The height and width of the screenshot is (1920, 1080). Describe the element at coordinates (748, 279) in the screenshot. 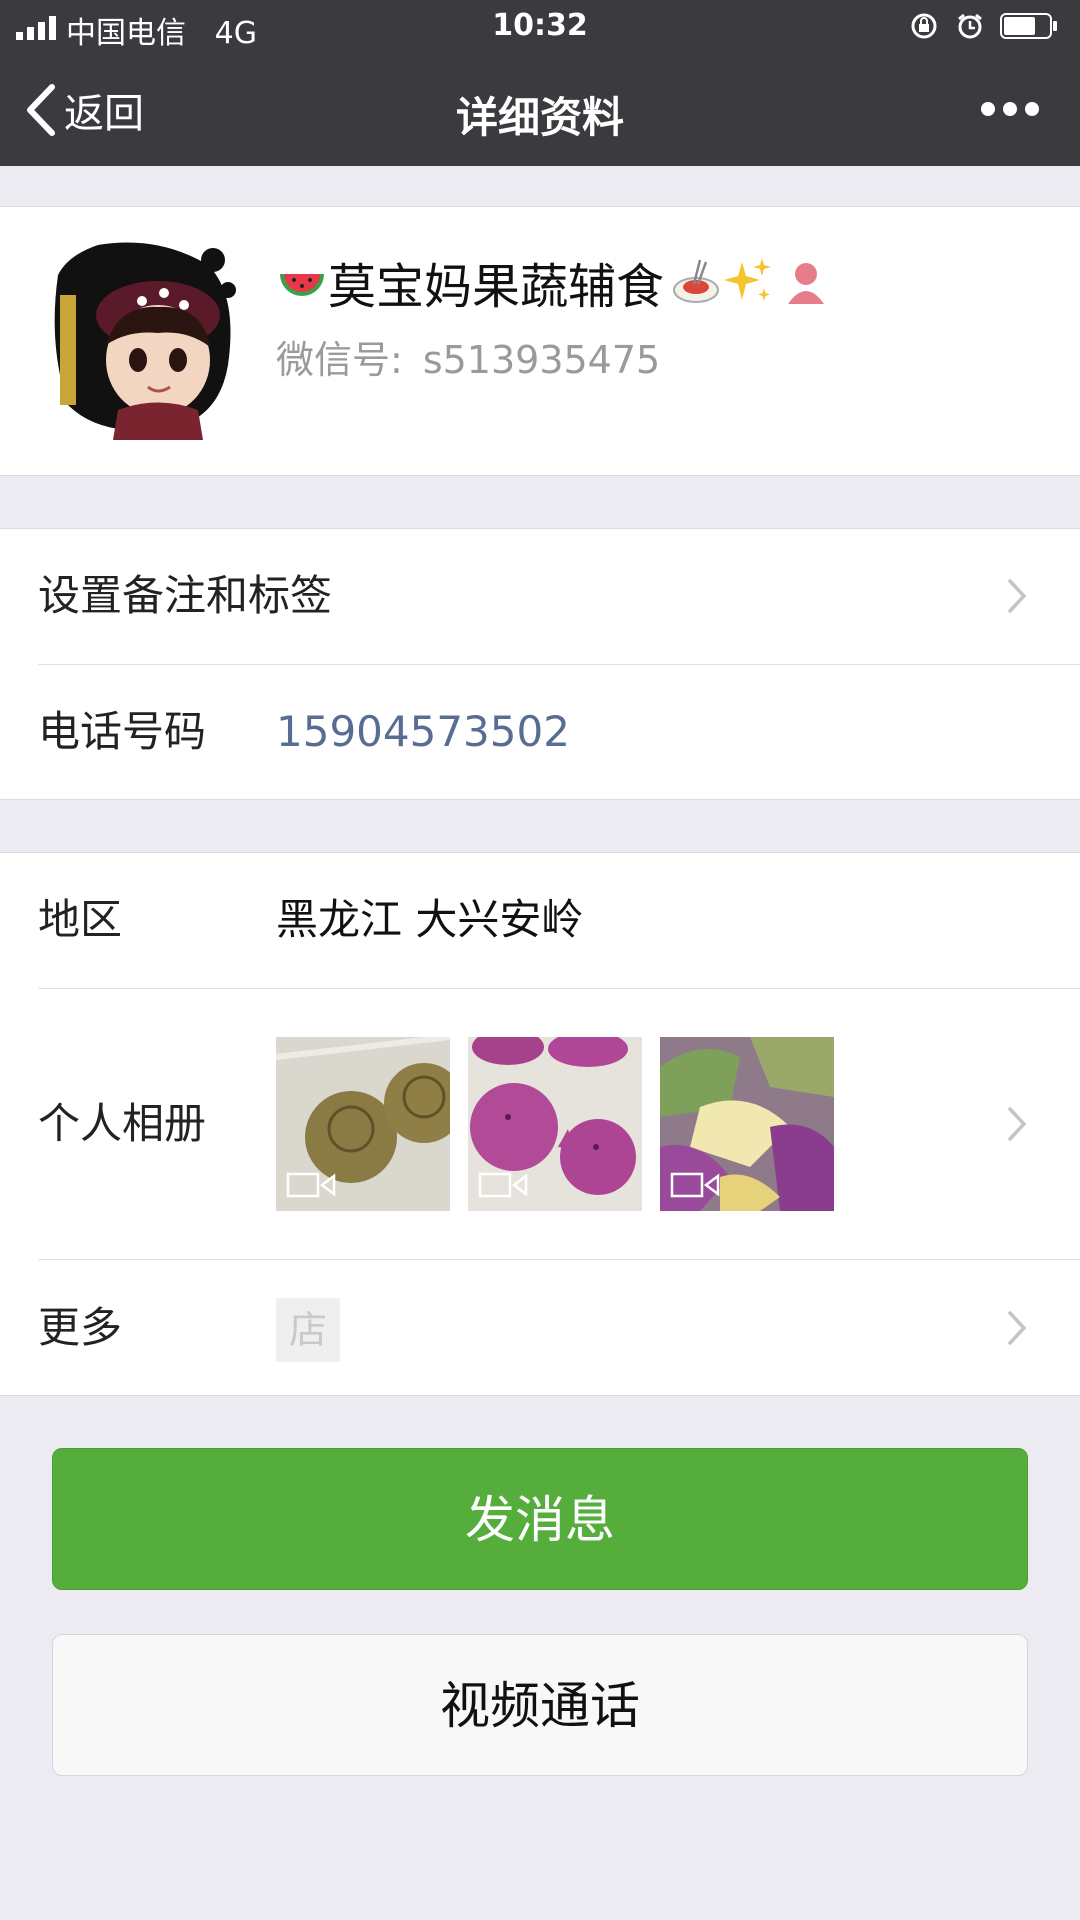

I see `sparkles-icon` at that location.